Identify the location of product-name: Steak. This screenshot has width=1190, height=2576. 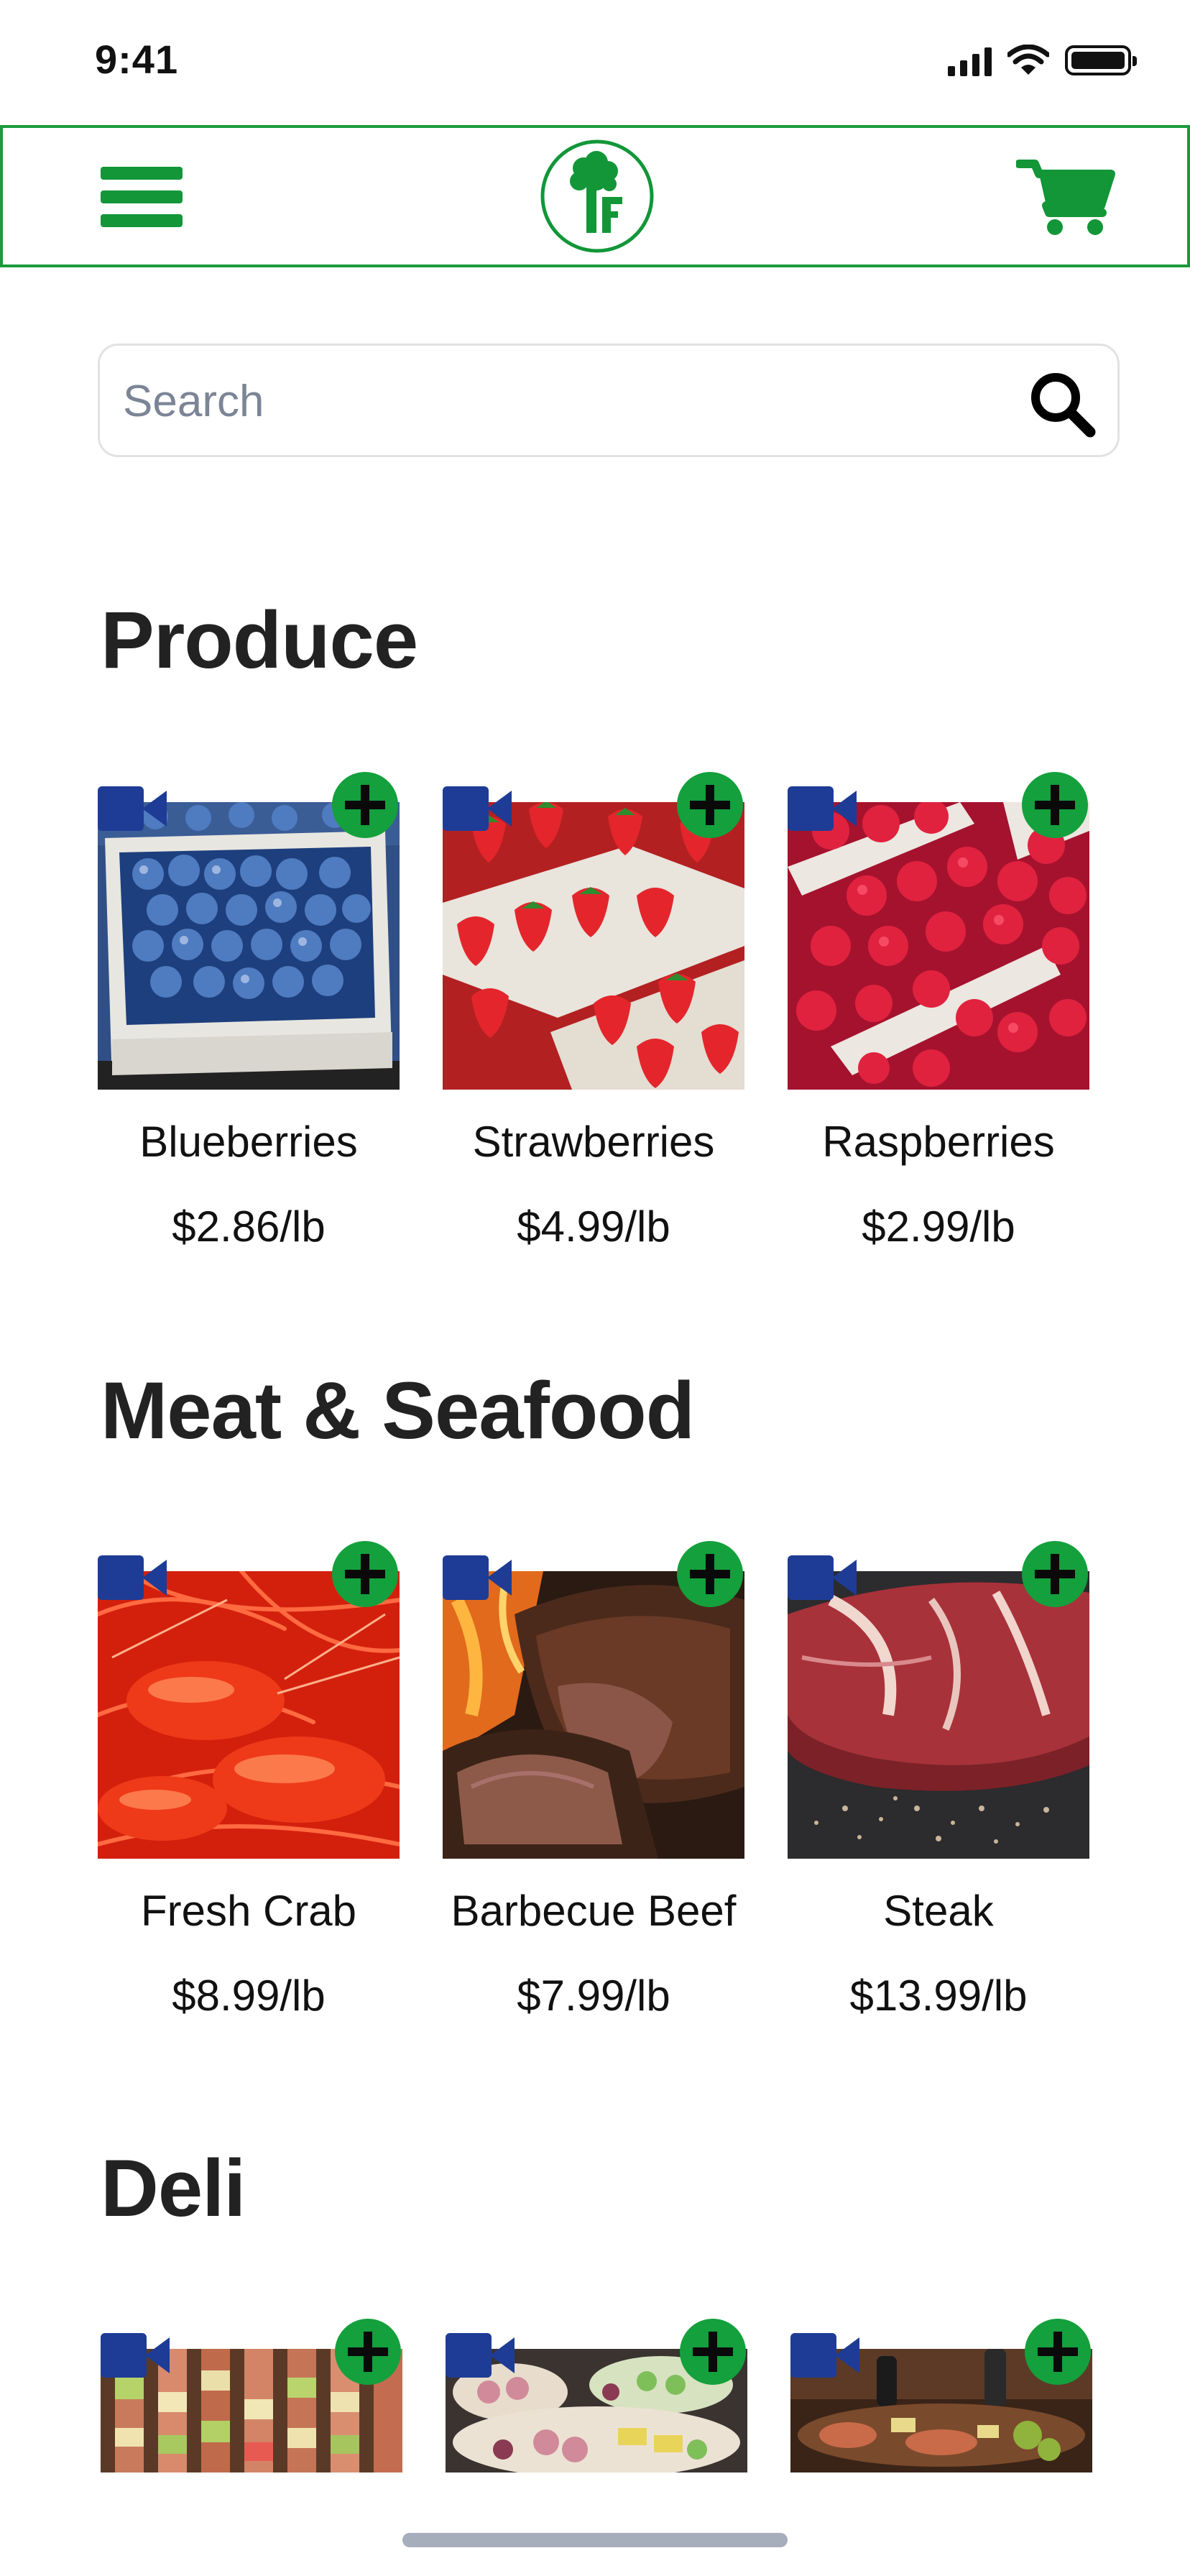
(938, 1911).